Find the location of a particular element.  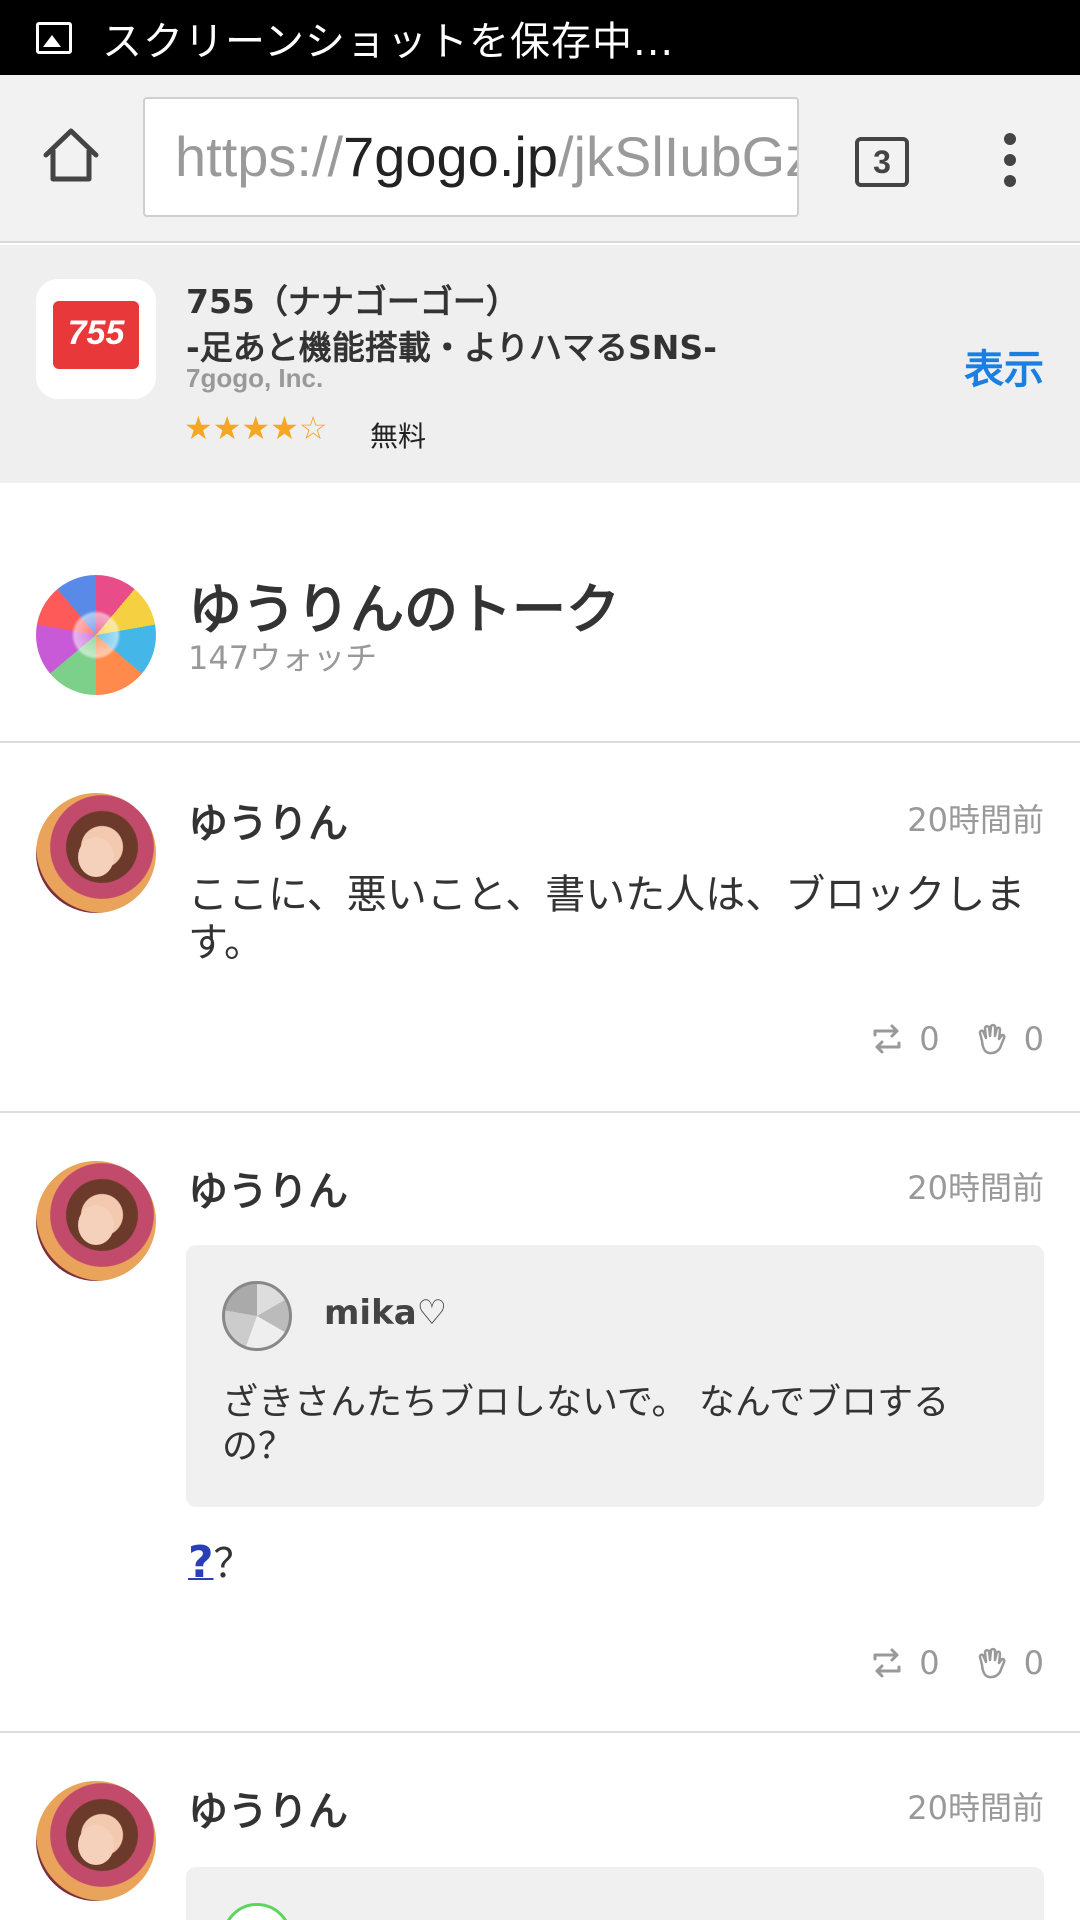

app-logo: 755 is located at coordinates (96, 335).